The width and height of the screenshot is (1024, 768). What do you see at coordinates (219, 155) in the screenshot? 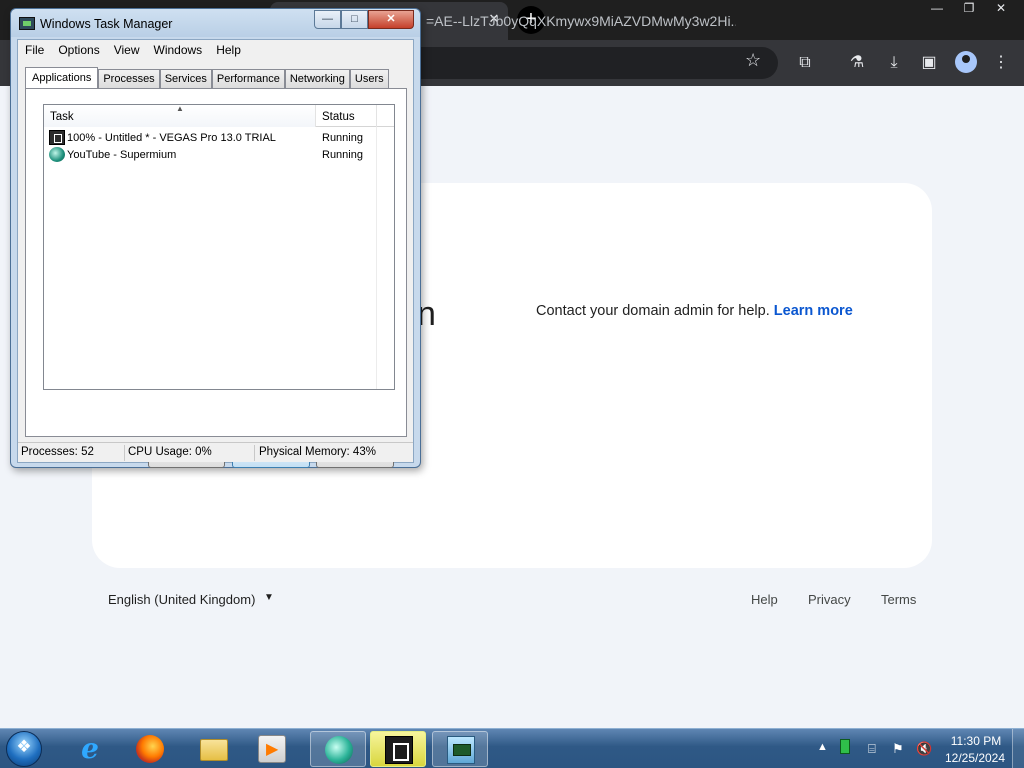
I see `table-row: YouTube - Supermium Running` at bounding box center [219, 155].